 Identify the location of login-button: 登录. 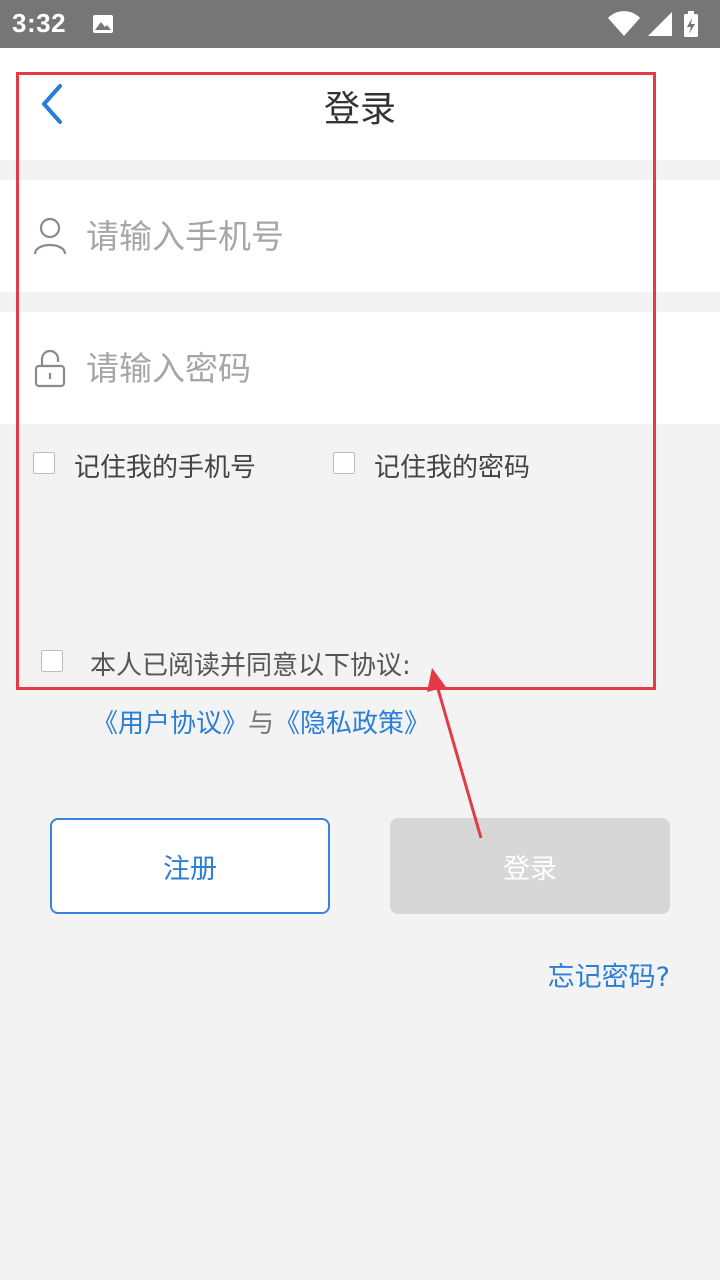
(530, 866).